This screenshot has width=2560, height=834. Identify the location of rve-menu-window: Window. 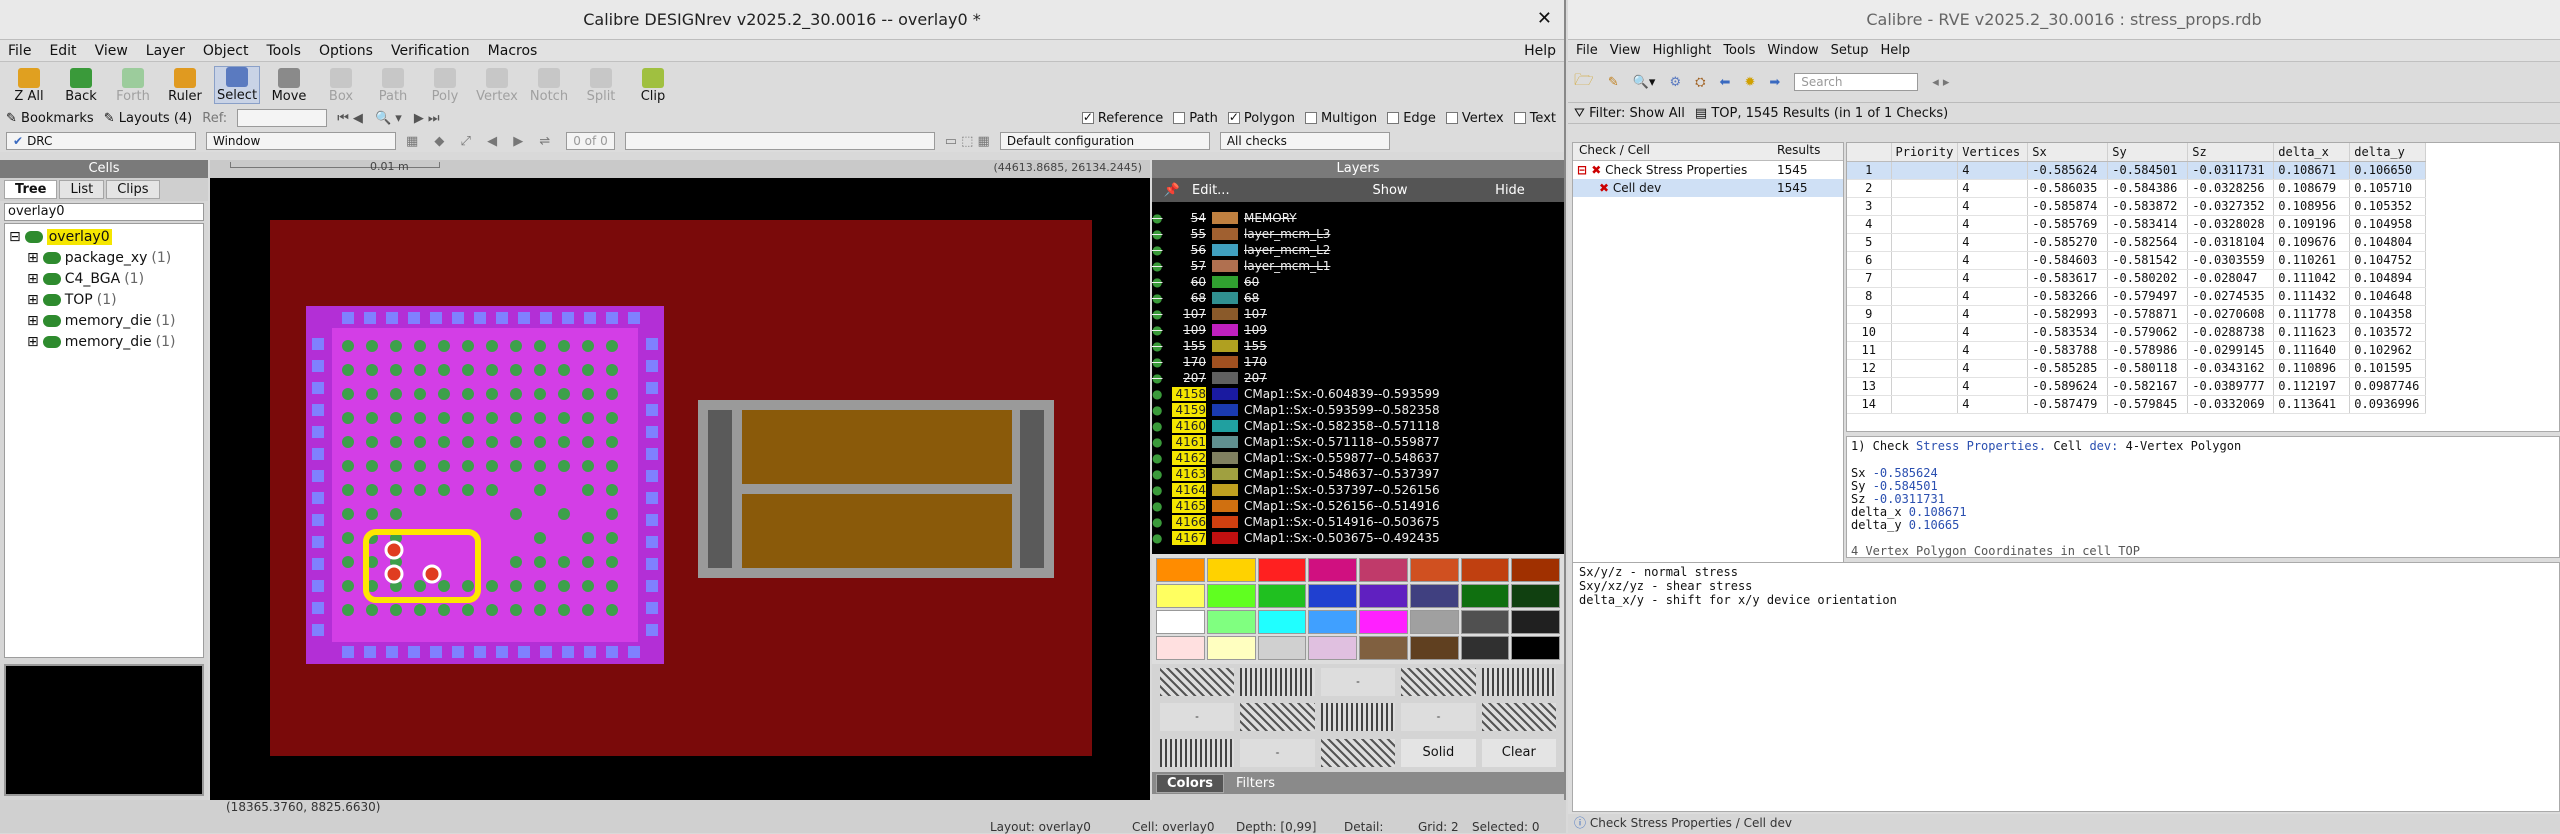
(1792, 50).